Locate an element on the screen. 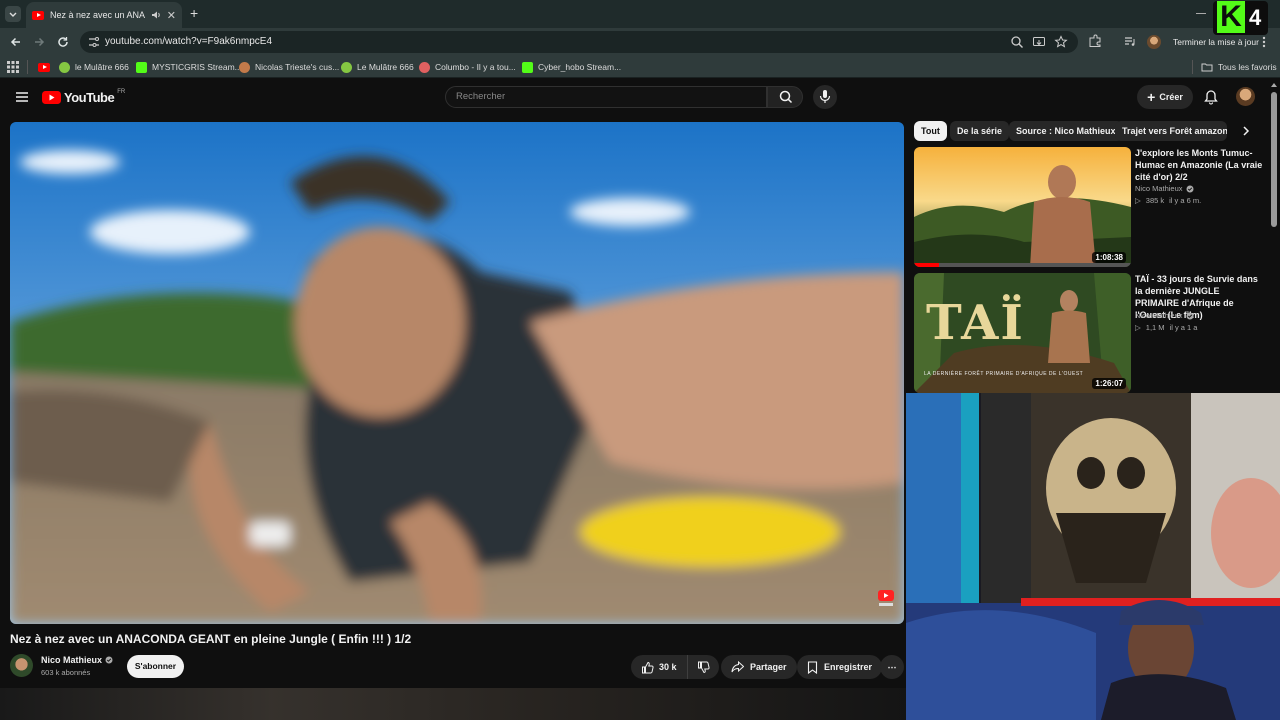 The height and width of the screenshot is (720, 1280). chip-series: De la série is located at coordinates (980, 131).